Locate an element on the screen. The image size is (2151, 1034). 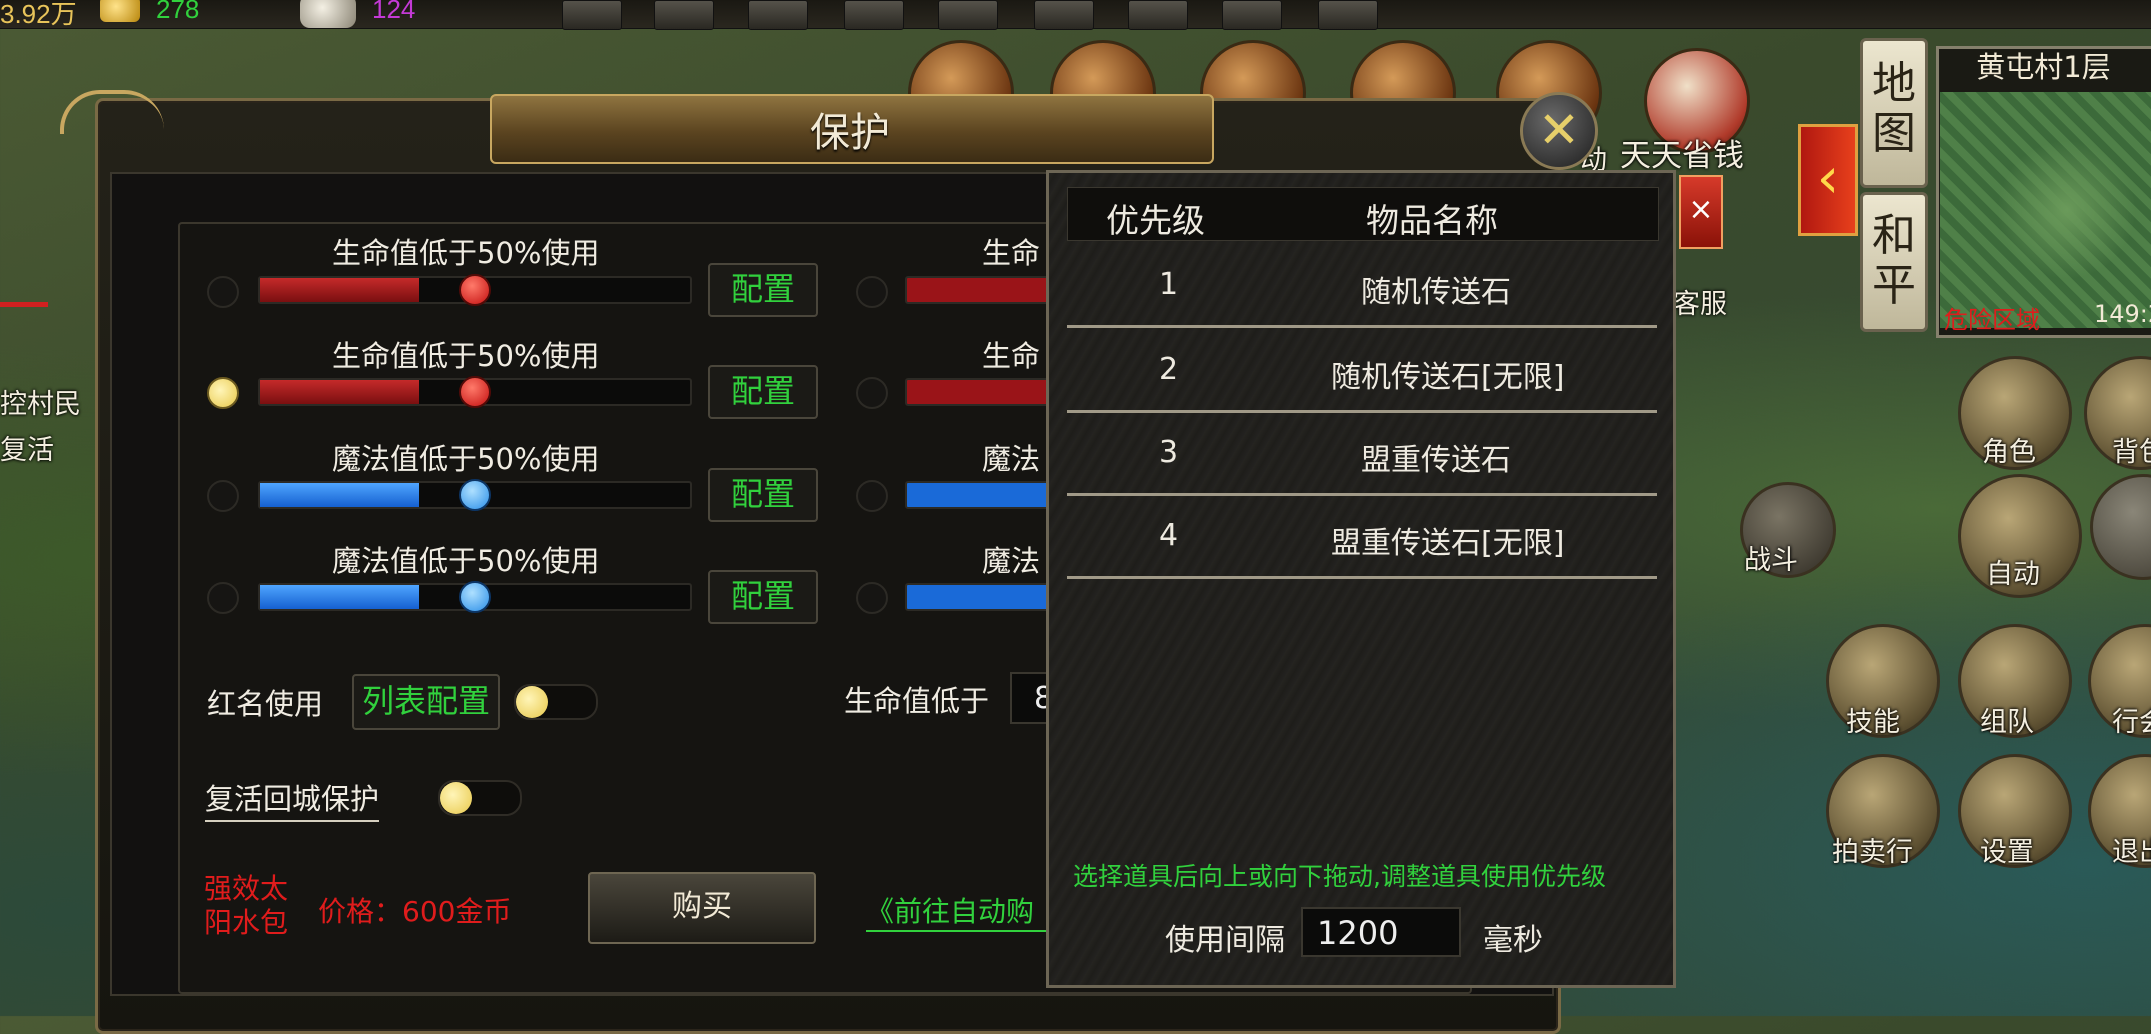
potion-price: 价格：600金币 is located at coordinates (415, 911).